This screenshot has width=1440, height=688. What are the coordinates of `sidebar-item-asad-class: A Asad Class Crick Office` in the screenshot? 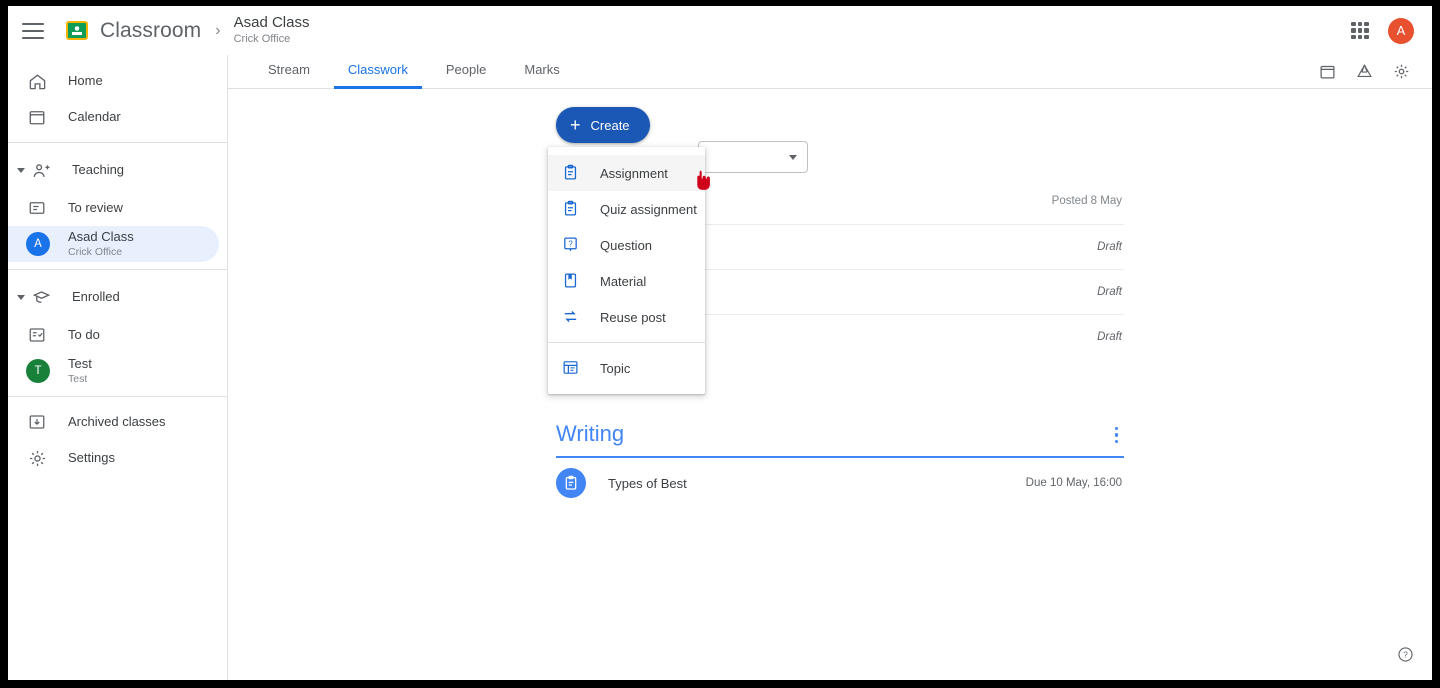 It's located at (113, 244).